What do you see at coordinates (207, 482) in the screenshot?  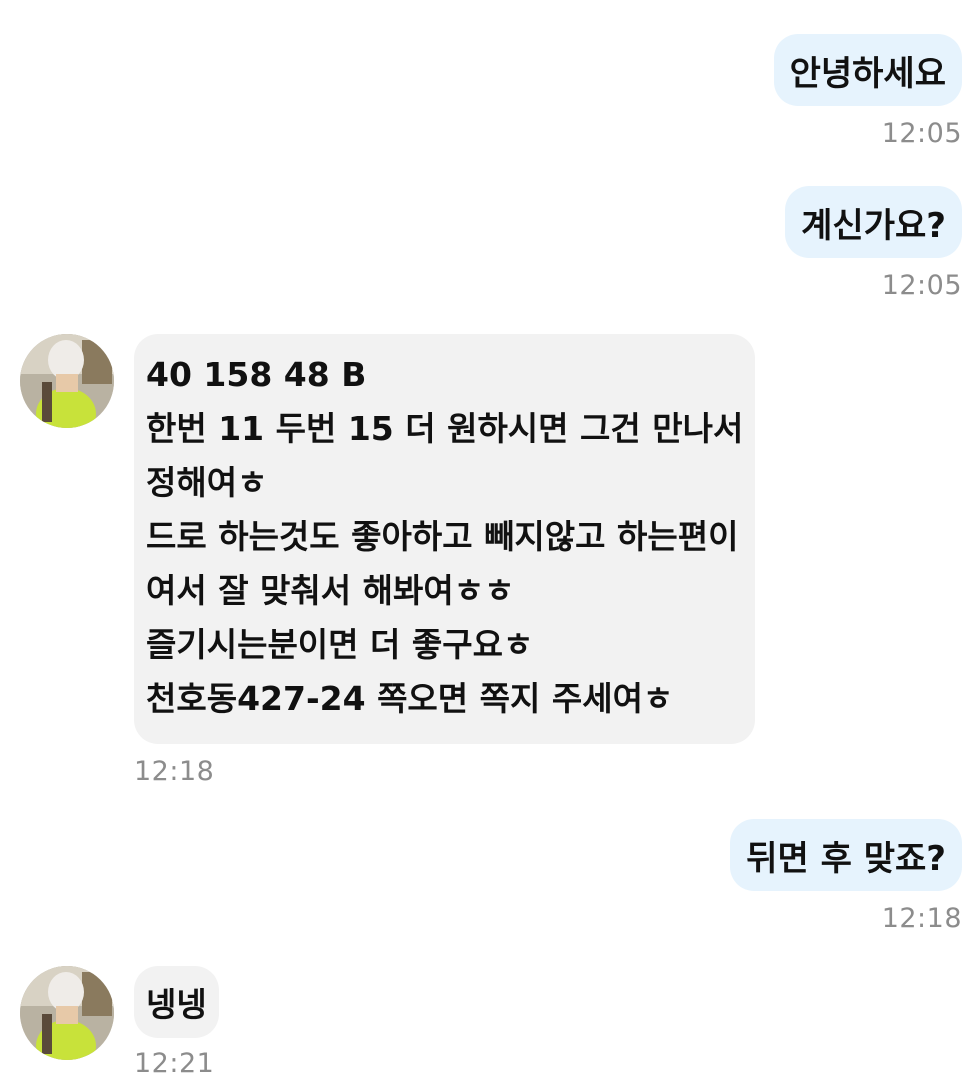 I see `message-line: 정해여ㅎ` at bounding box center [207, 482].